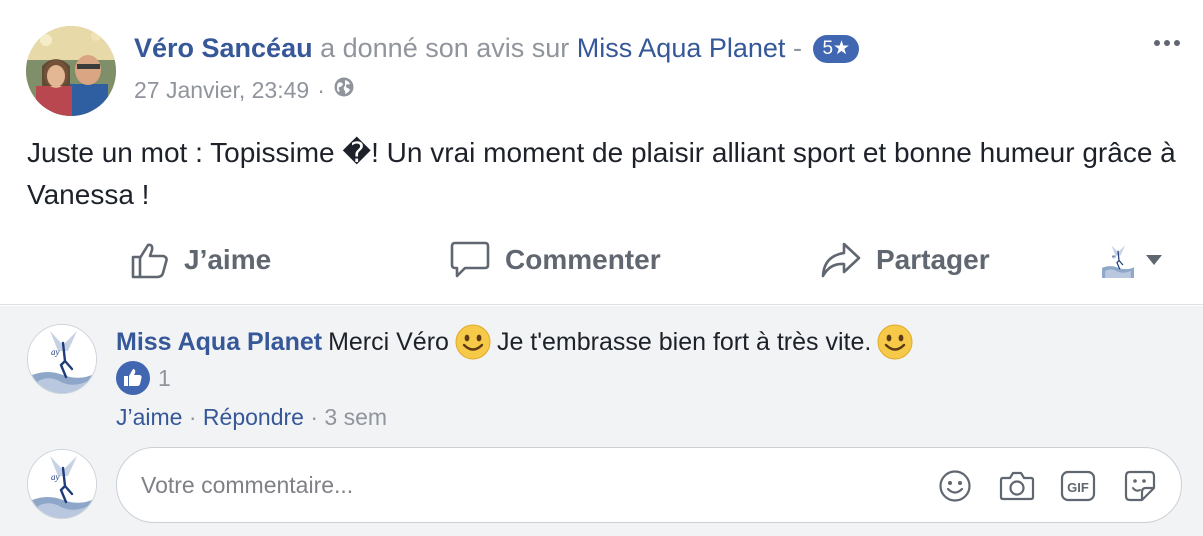 The image size is (1203, 536). Describe the element at coordinates (531, 485) in the screenshot. I see `comment-input` at that location.